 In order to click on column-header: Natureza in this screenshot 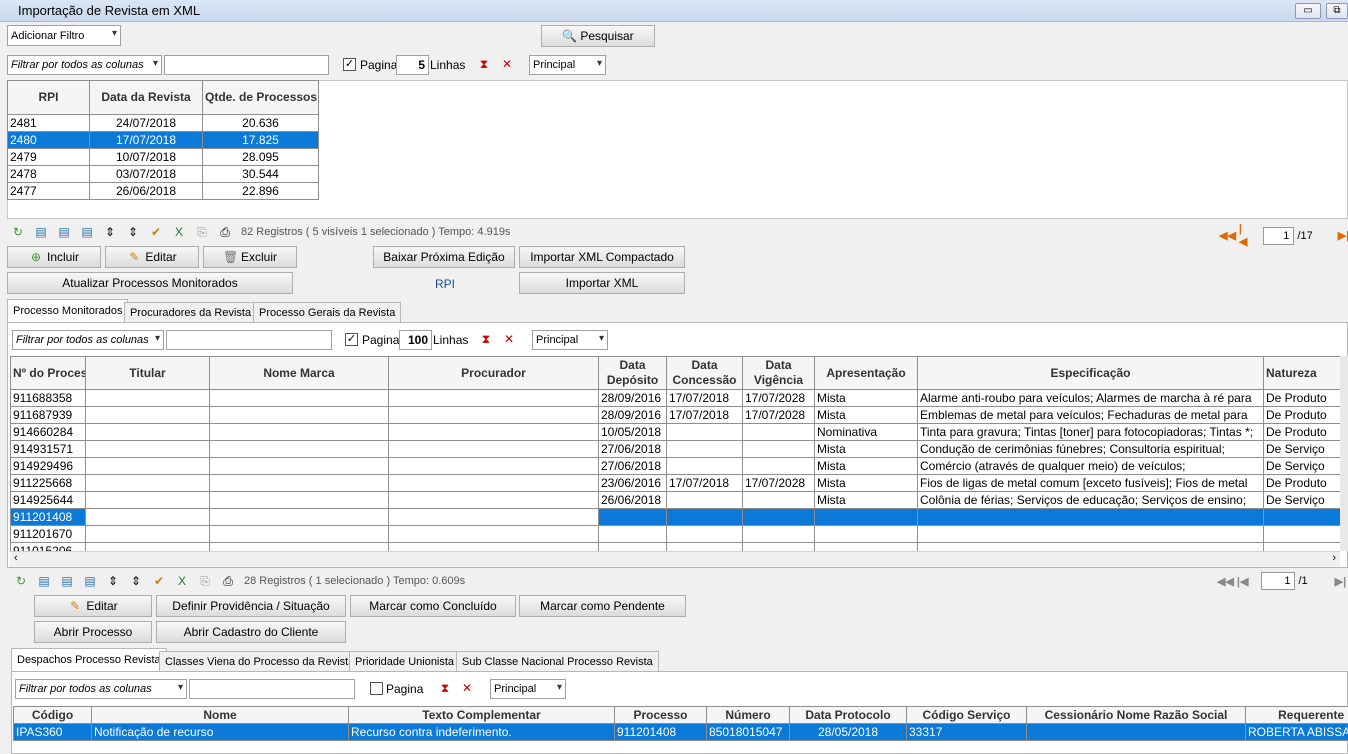, I will do `click(1301, 373)`.